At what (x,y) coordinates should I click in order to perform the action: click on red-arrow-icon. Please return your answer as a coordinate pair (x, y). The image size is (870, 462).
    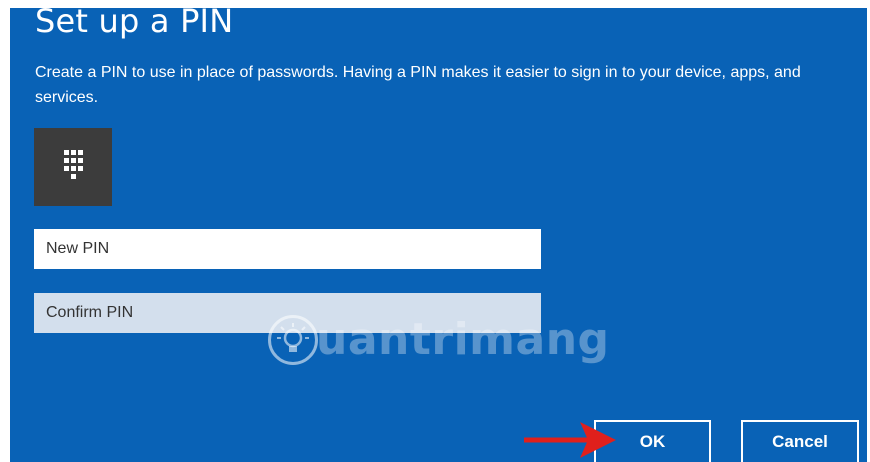
    Looking at the image, I should click on (570, 440).